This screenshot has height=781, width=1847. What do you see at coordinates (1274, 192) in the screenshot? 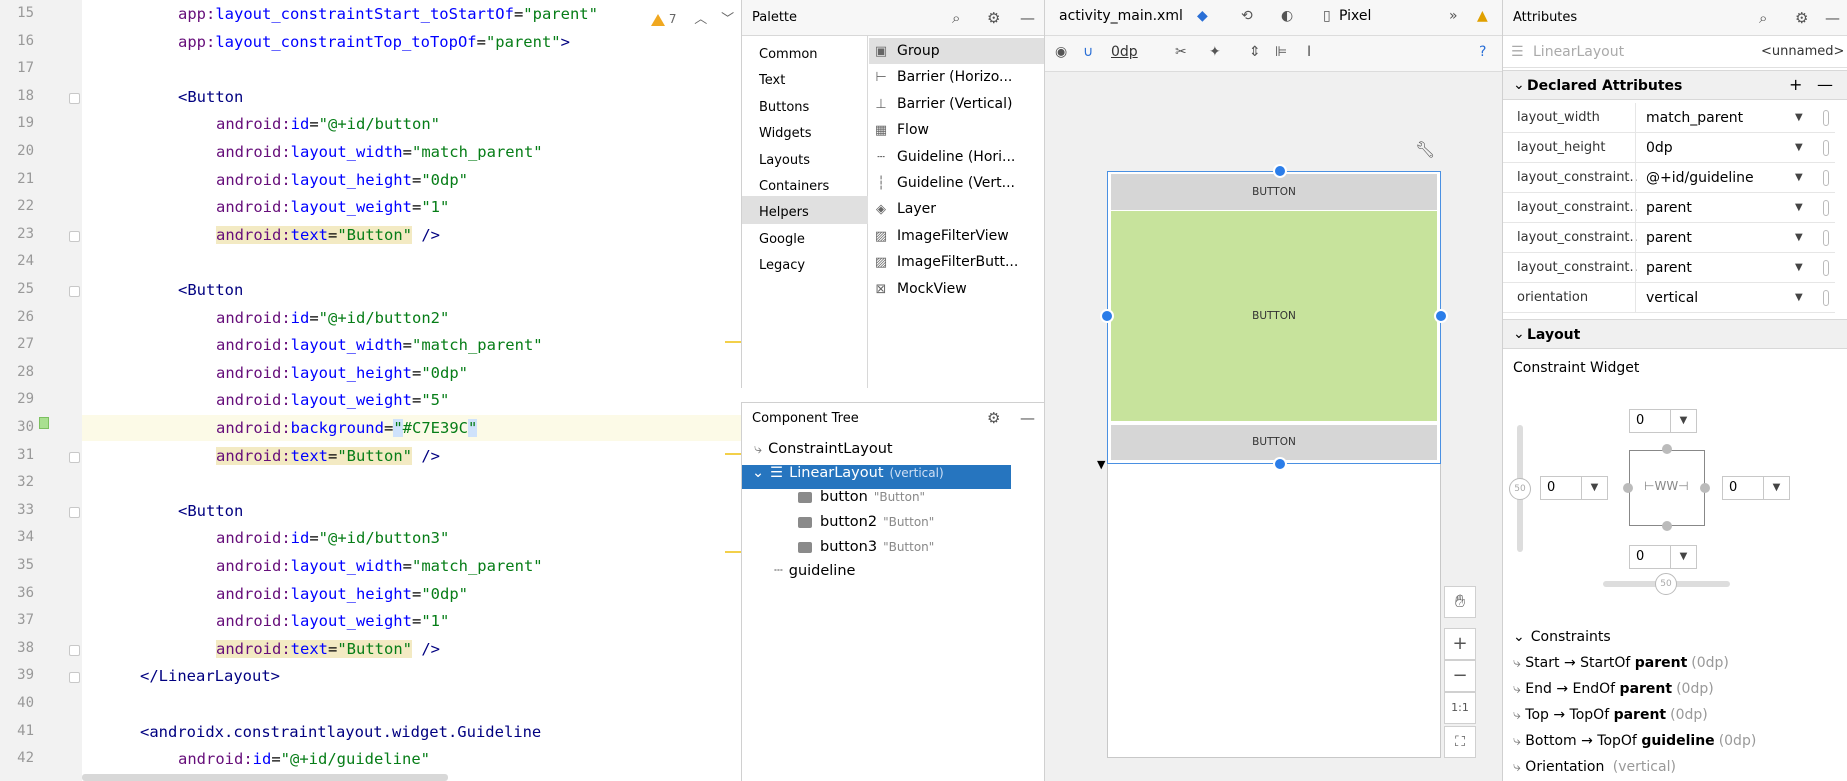
I see `button-preview: BUTTON` at bounding box center [1274, 192].